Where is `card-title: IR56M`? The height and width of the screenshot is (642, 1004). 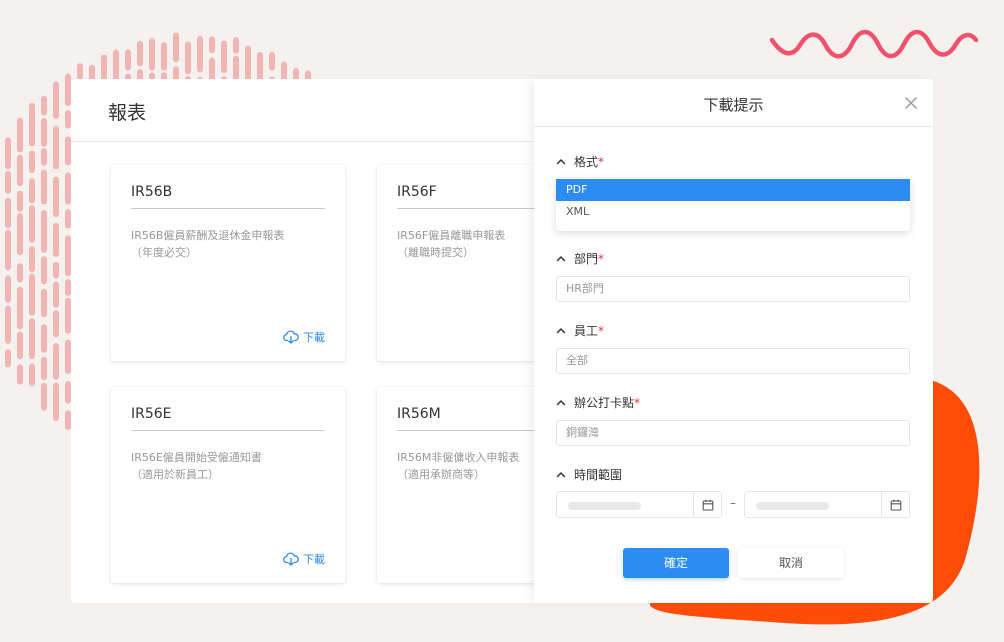 card-title: IR56M is located at coordinates (419, 414).